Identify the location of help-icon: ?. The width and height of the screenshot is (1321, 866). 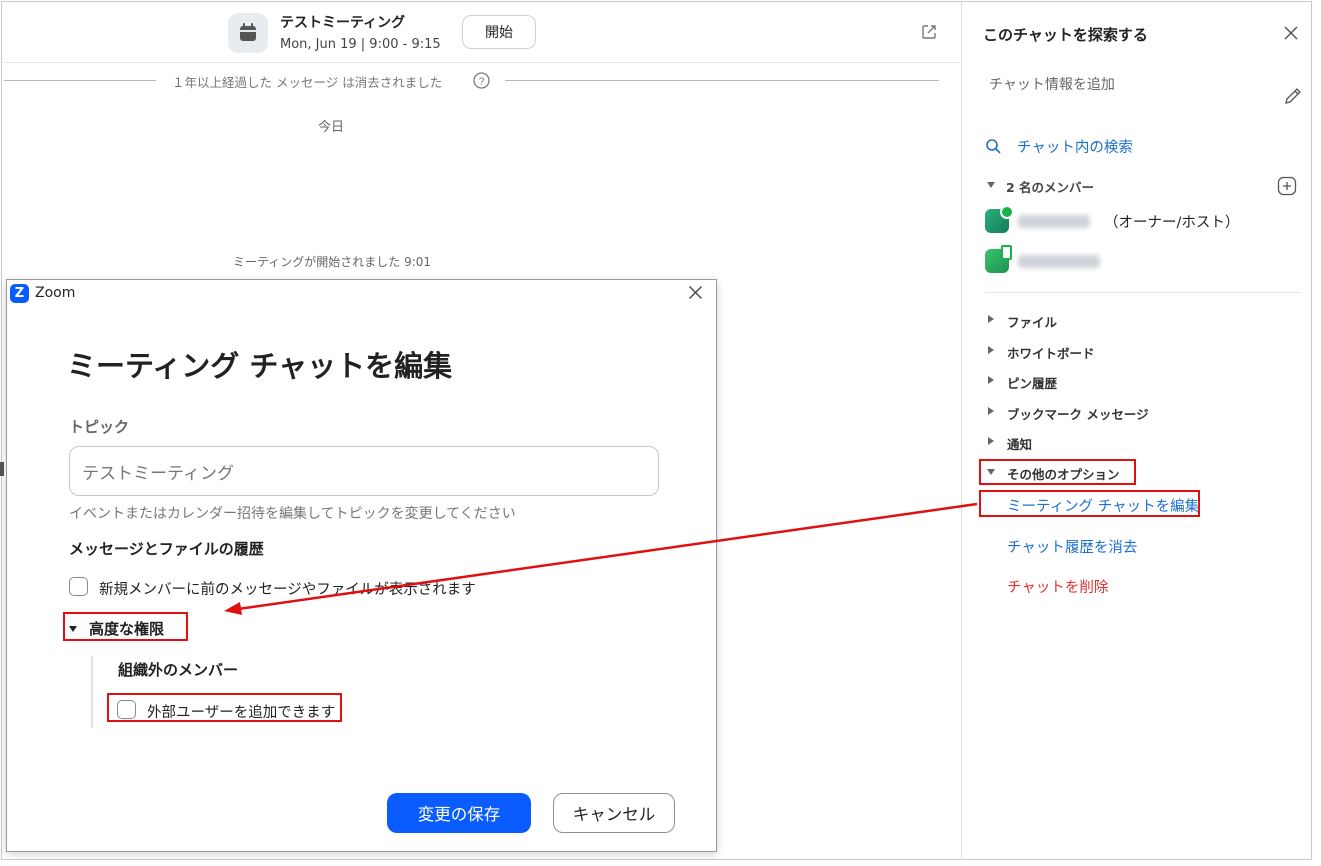
(481, 80).